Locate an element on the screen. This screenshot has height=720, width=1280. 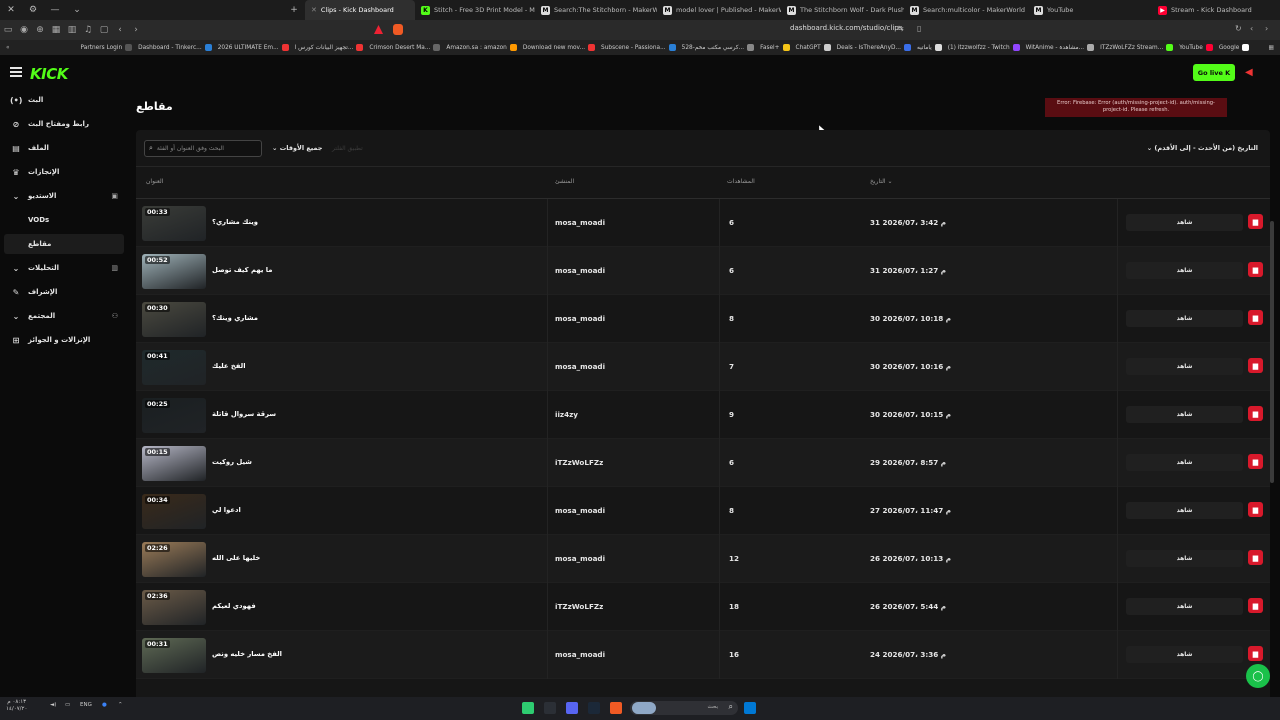
clip-title: خليها على الله is located at coordinates (236, 558).